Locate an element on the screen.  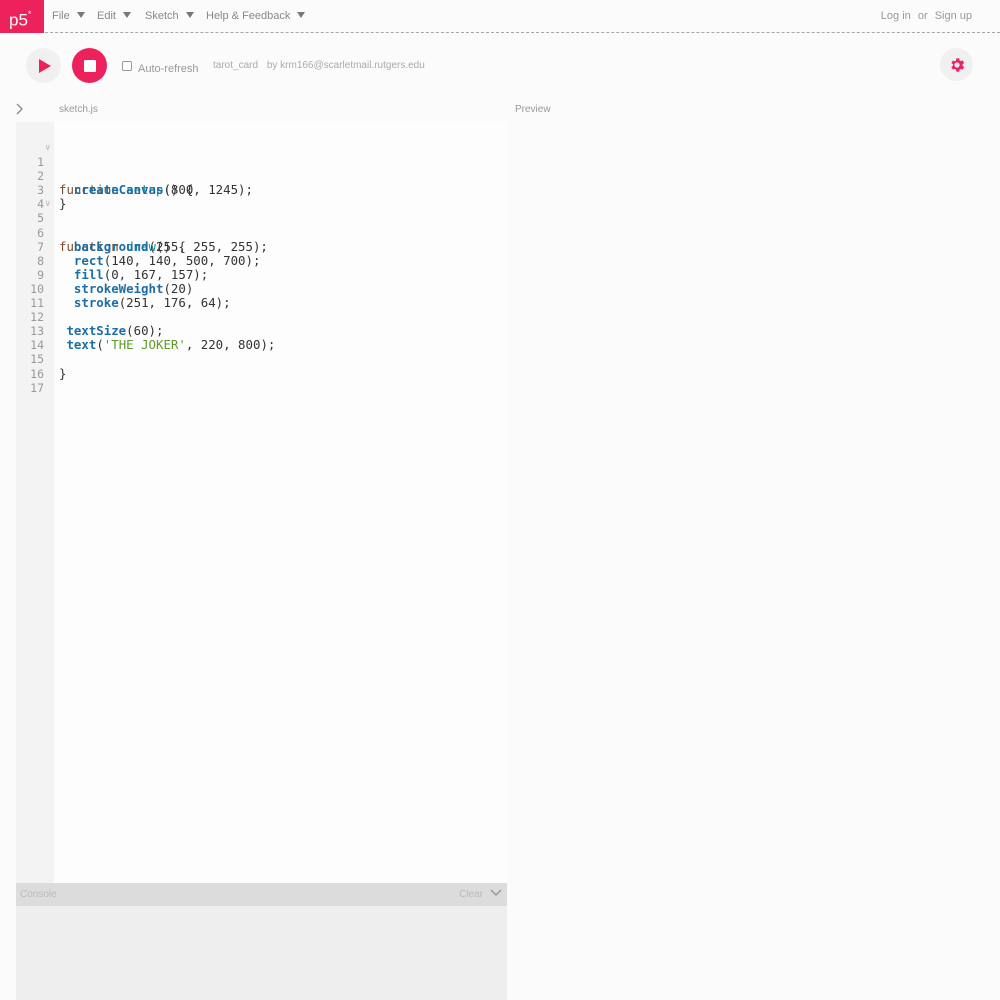
settings-button is located at coordinates (956, 64).